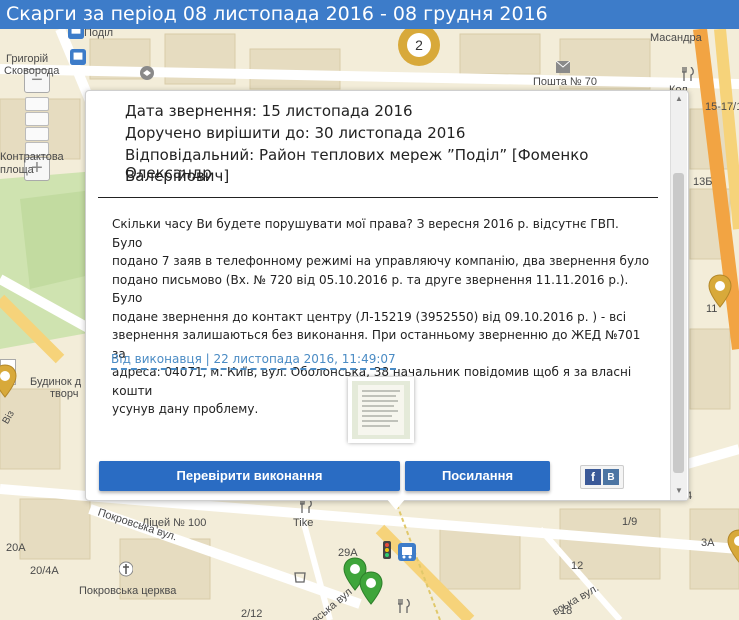 The height and width of the screenshot is (620, 739). I want to click on check-execution-button: Перевірити виконання, so click(249, 476).